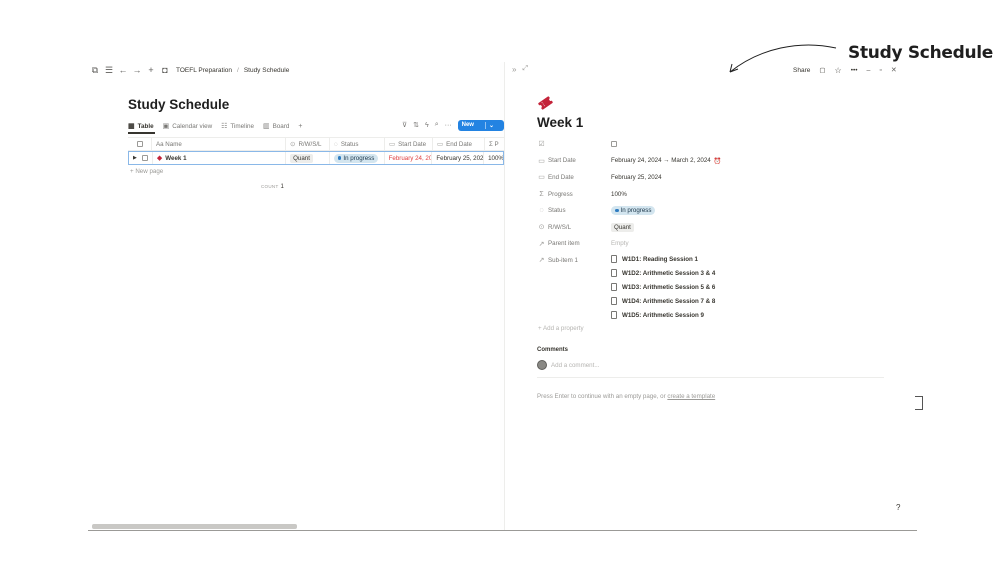  Describe the element at coordinates (219, 144) in the screenshot. I see `column-header-name: Aa Name` at that location.